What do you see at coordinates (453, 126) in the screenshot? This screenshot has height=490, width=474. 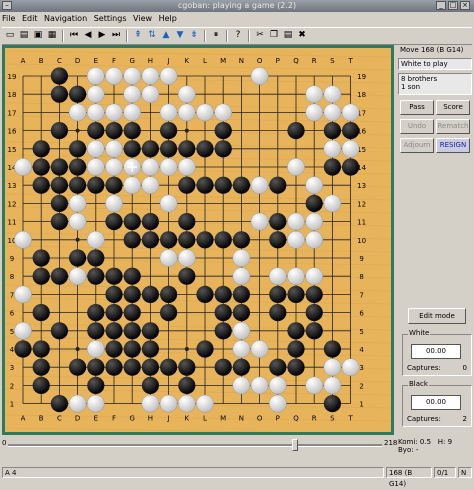 I see `rematch-button: Rematch` at bounding box center [453, 126].